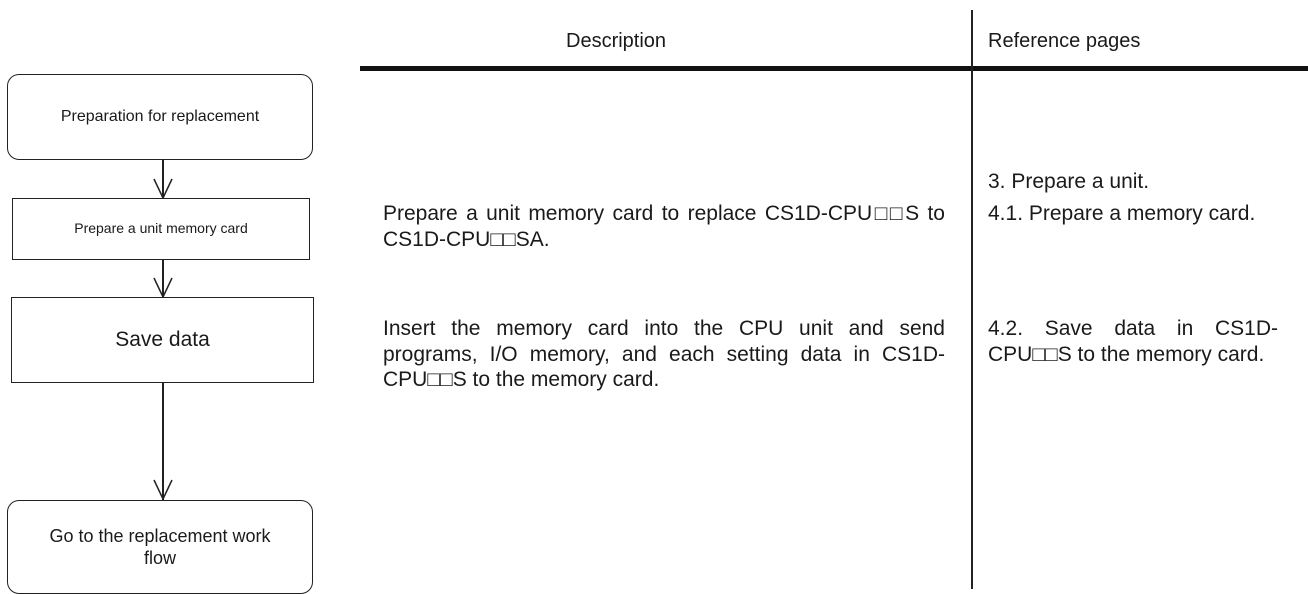  I want to click on flow-step-prepare-card: Prepare a unit memory card, so click(161, 229).